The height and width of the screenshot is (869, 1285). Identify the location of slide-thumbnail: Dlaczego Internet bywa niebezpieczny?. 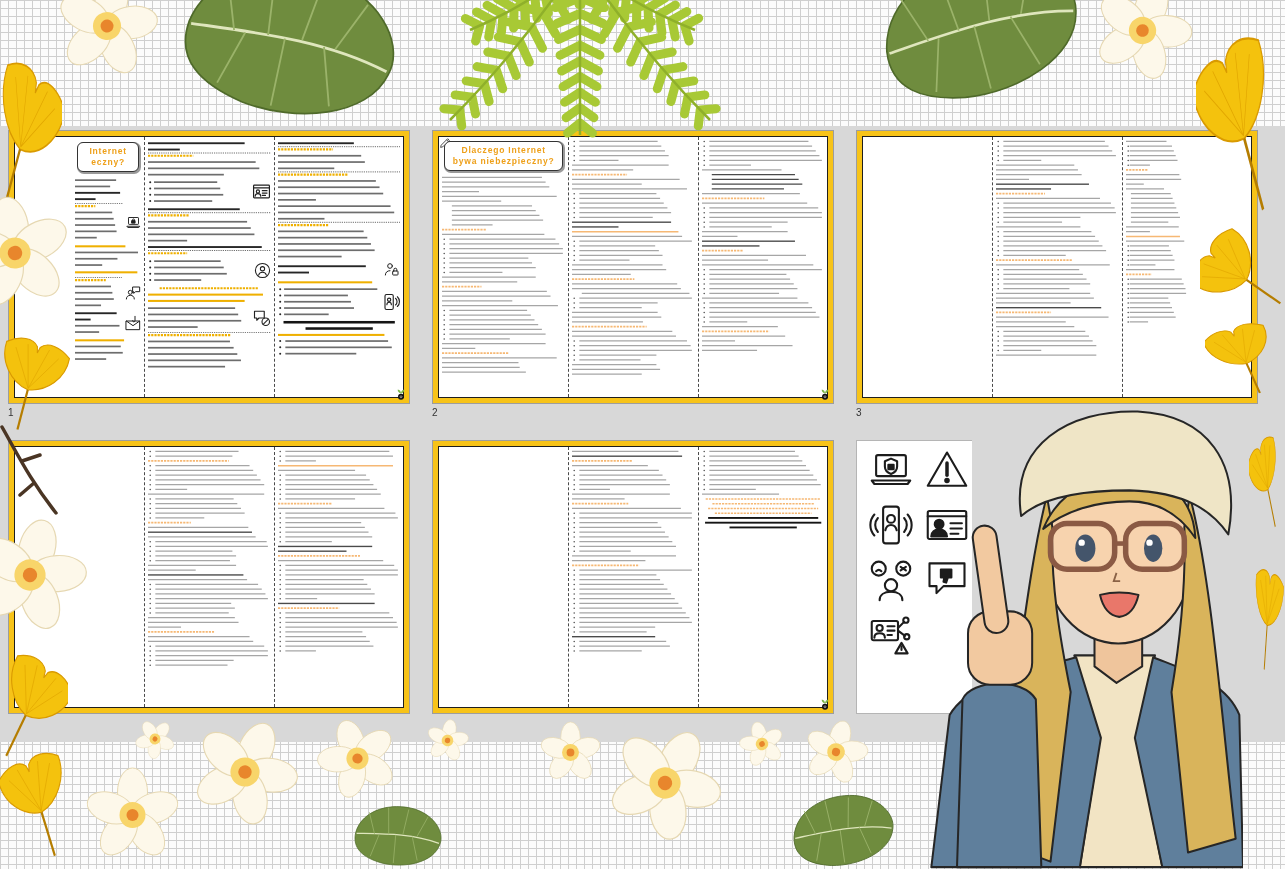
(633, 267).